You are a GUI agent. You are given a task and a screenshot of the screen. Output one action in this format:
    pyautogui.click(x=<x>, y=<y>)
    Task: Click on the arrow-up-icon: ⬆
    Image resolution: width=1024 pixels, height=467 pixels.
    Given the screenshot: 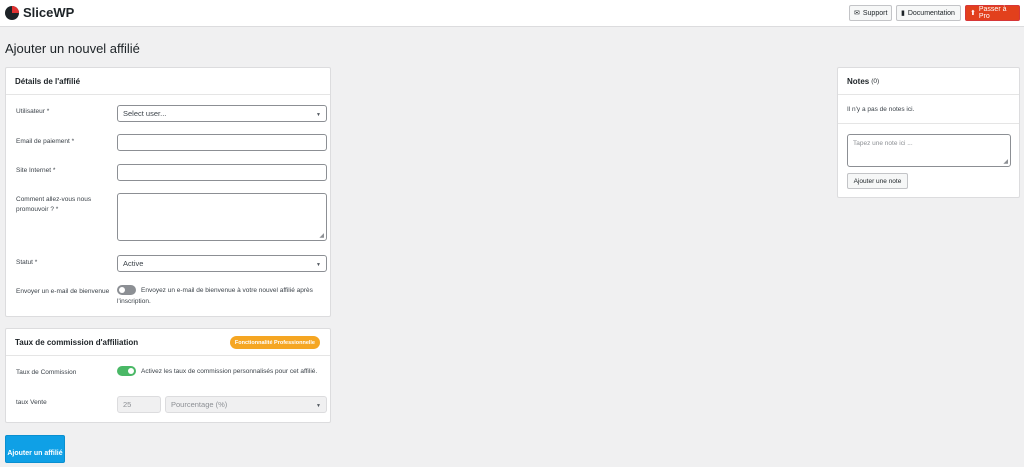 What is the action you would take?
    pyautogui.click(x=973, y=13)
    